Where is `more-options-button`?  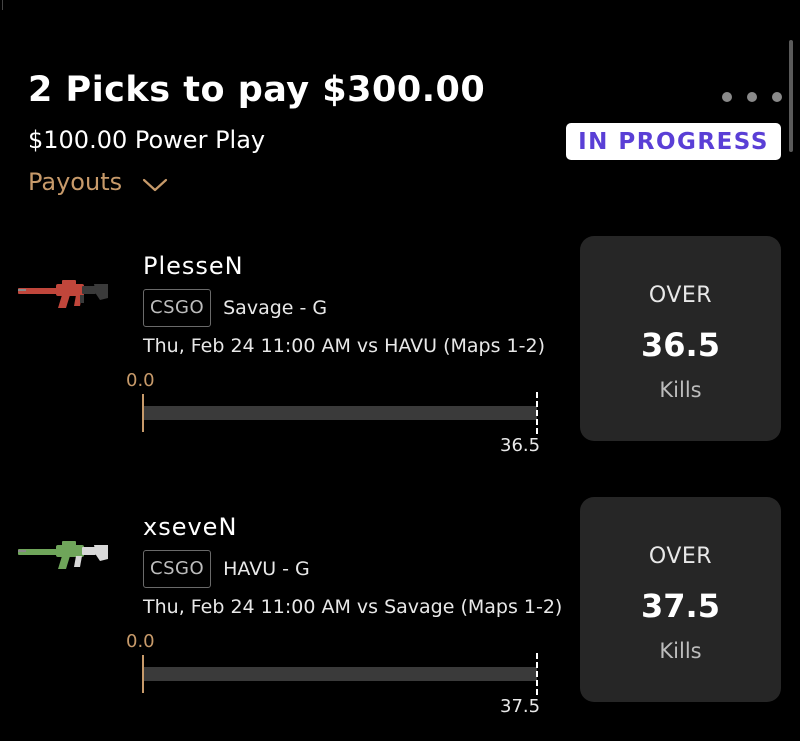
more-options-button is located at coordinates (752, 97).